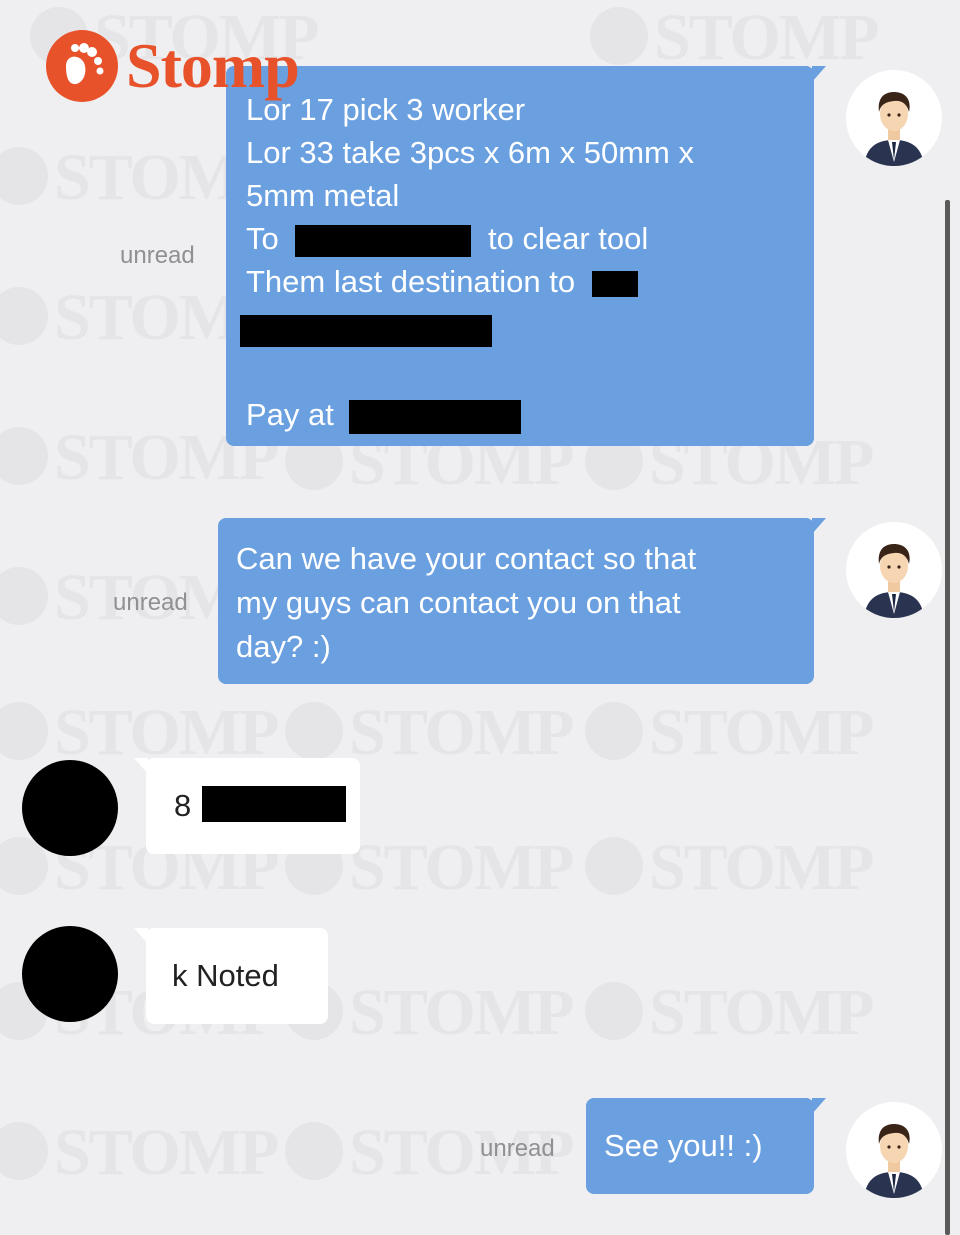 This screenshot has width=960, height=1235. Describe the element at coordinates (466, 558) in the screenshot. I see `message-text: Can we have your contact so that` at that location.